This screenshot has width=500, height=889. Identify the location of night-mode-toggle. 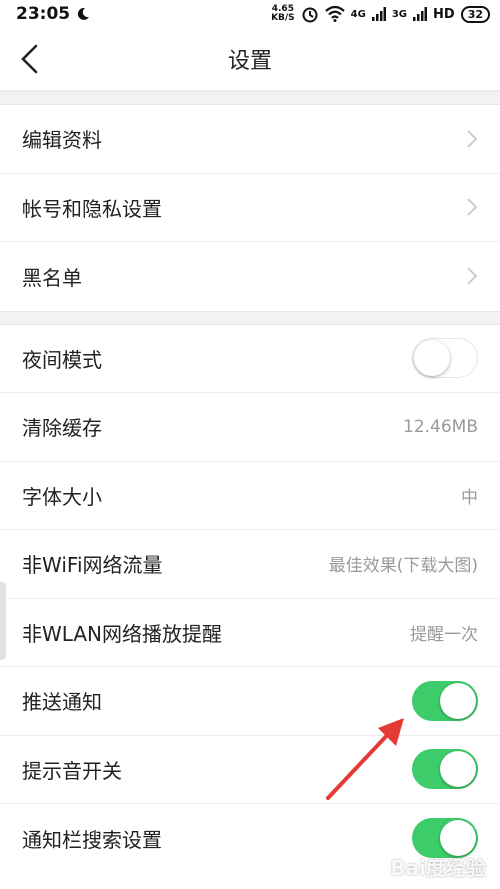
(445, 358).